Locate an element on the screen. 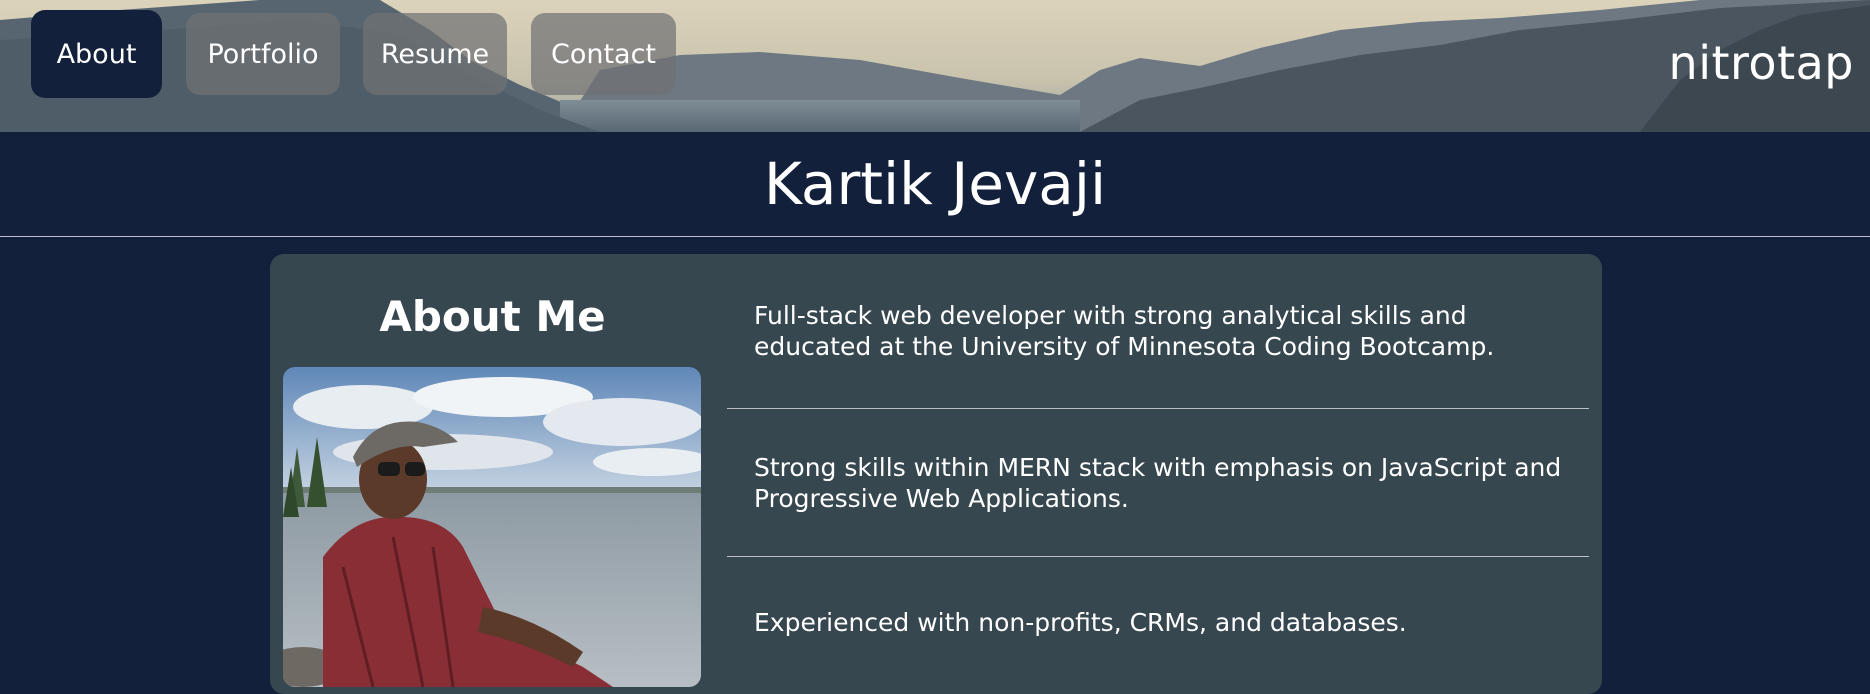  page-title: Kartik Jevaji is located at coordinates (935, 184).